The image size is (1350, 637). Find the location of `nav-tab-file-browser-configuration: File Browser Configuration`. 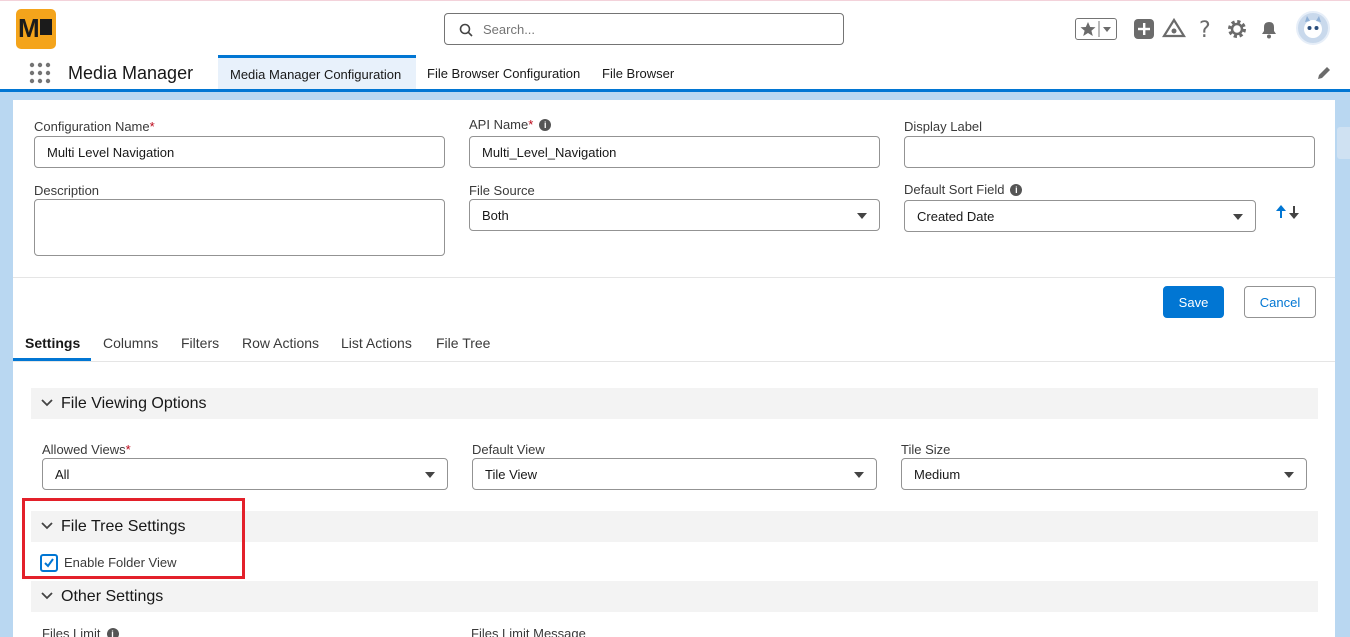

nav-tab-file-browser-configuration: File Browser Configuration is located at coordinates (503, 73).